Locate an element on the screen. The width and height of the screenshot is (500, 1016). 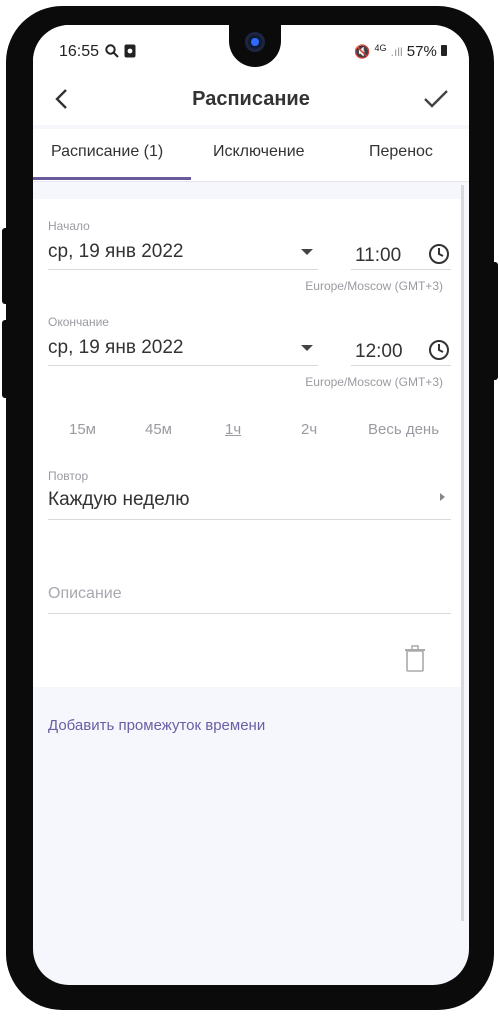
duration-45m: 45м is located at coordinates (158, 429).